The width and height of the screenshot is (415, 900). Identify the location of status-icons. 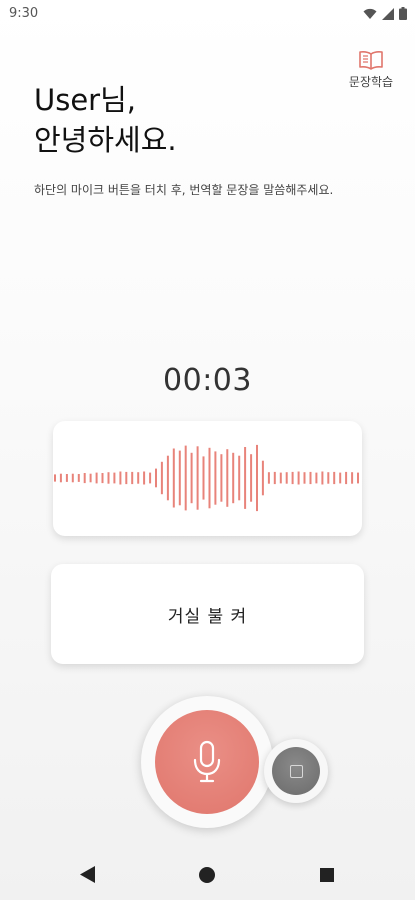
(385, 13).